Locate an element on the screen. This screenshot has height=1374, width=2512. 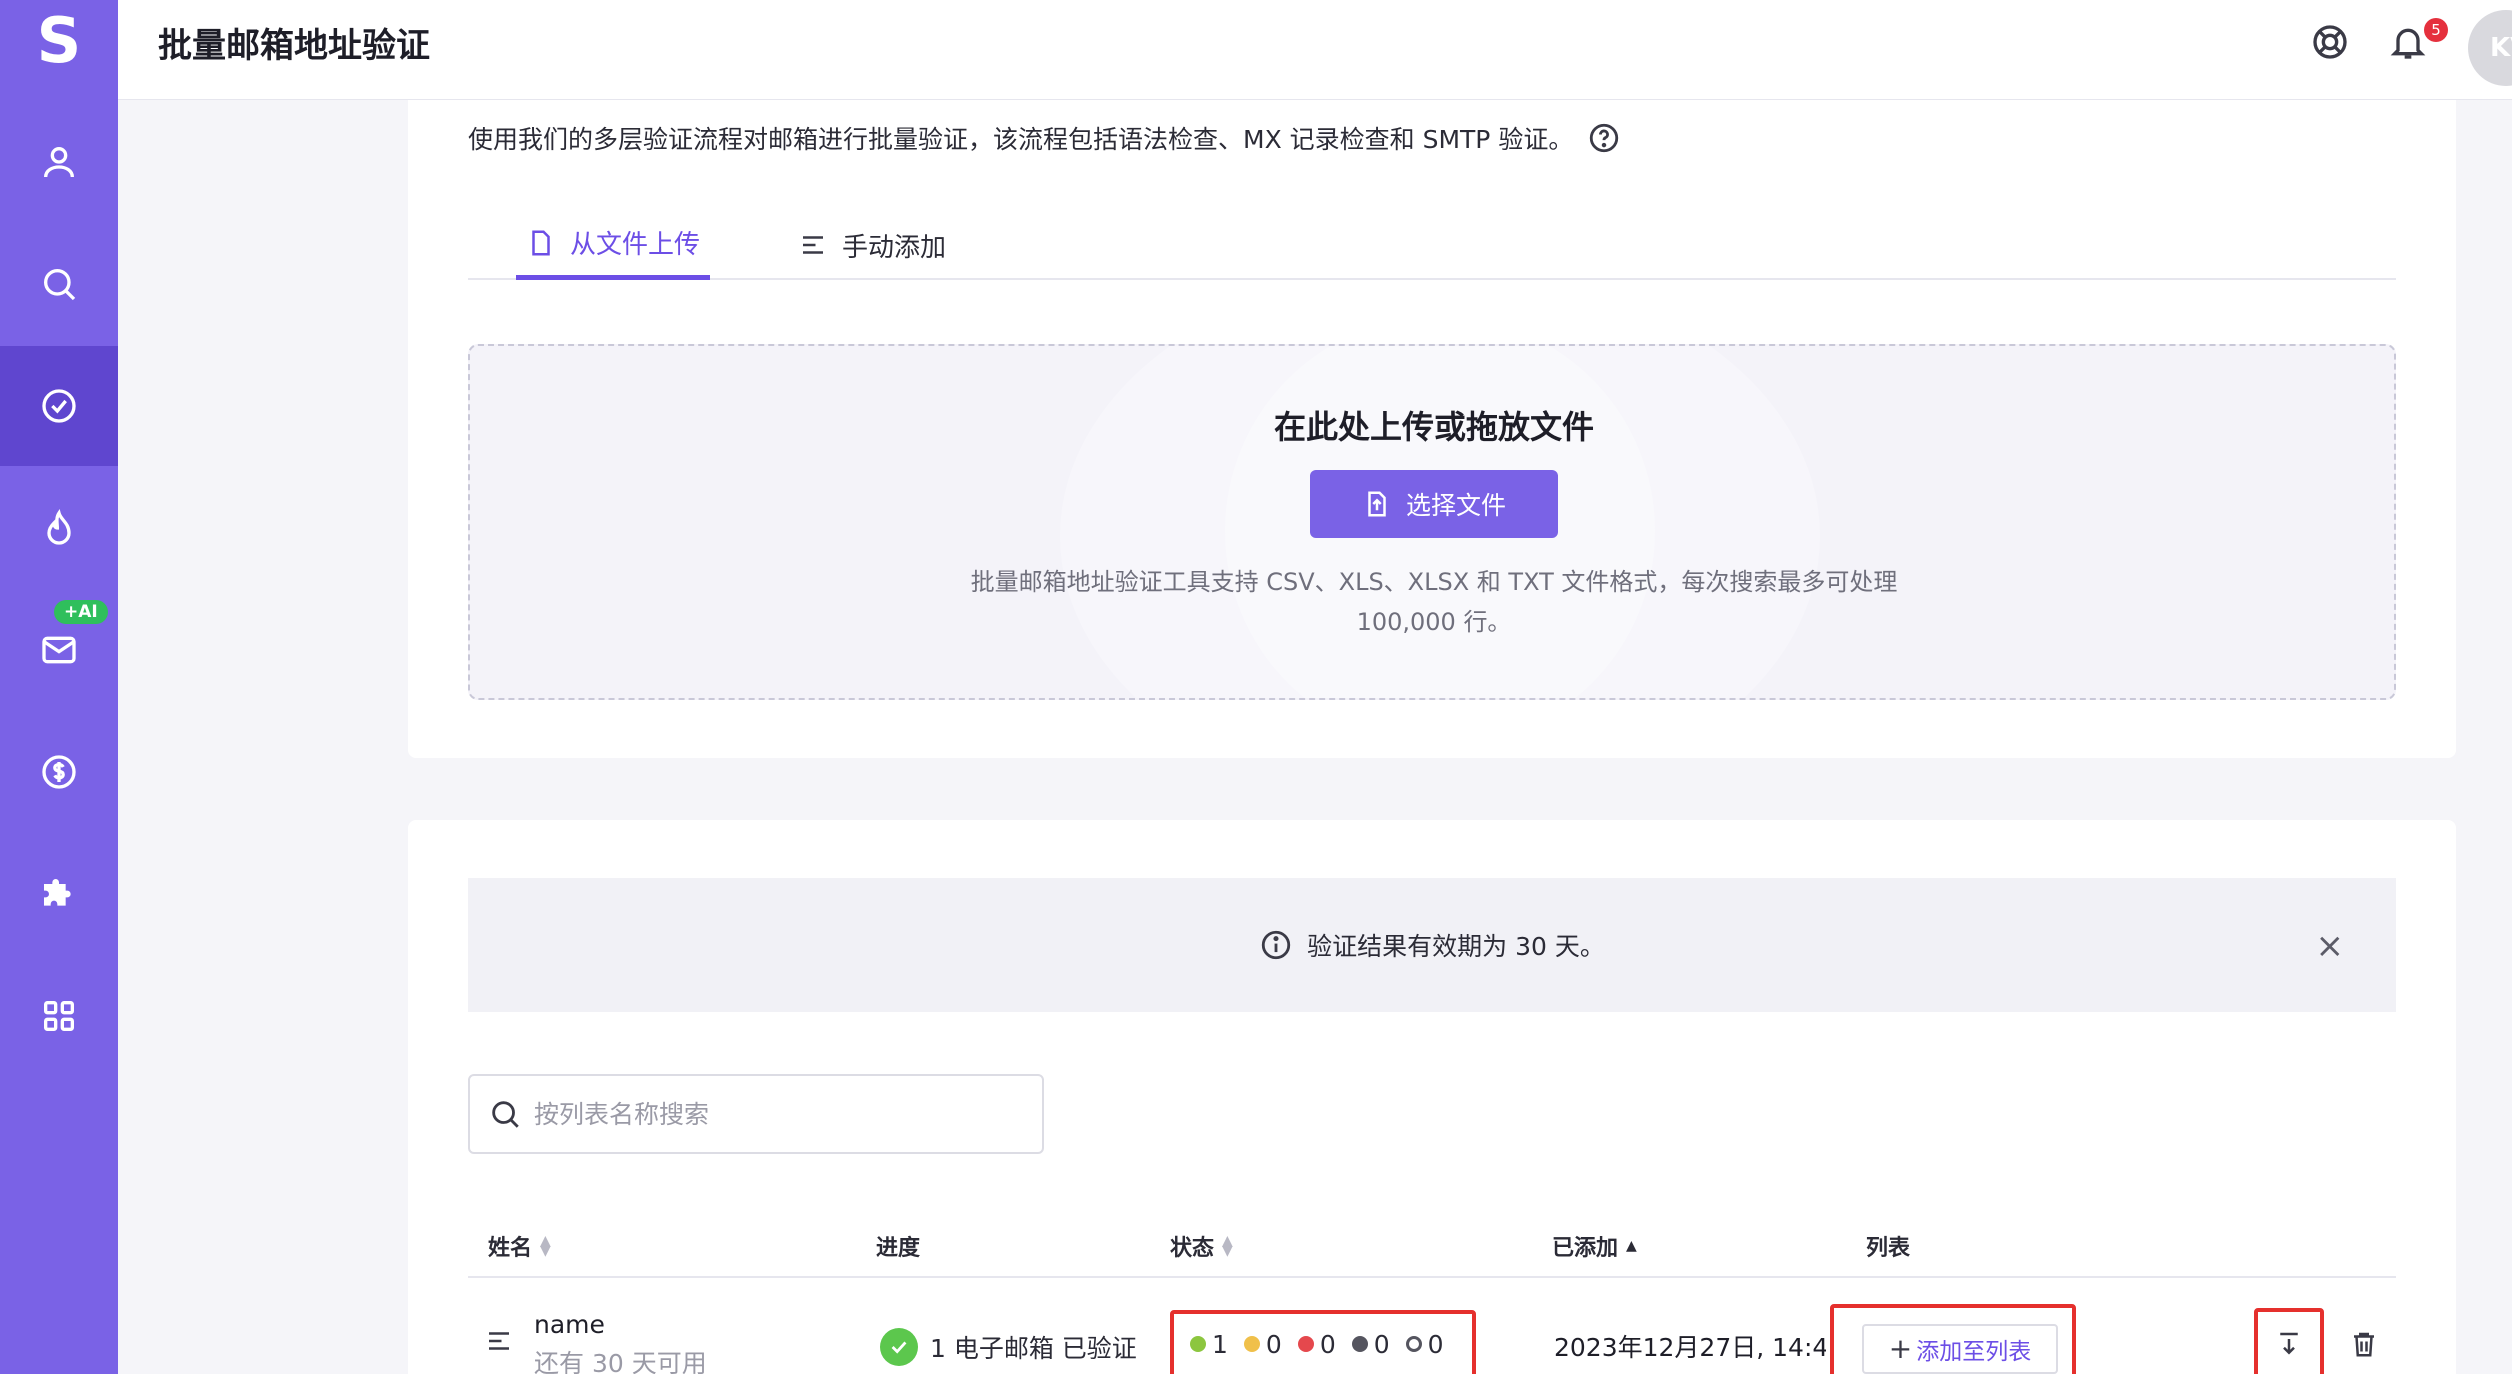
unknown-count: 0 is located at coordinates (1381, 1344).